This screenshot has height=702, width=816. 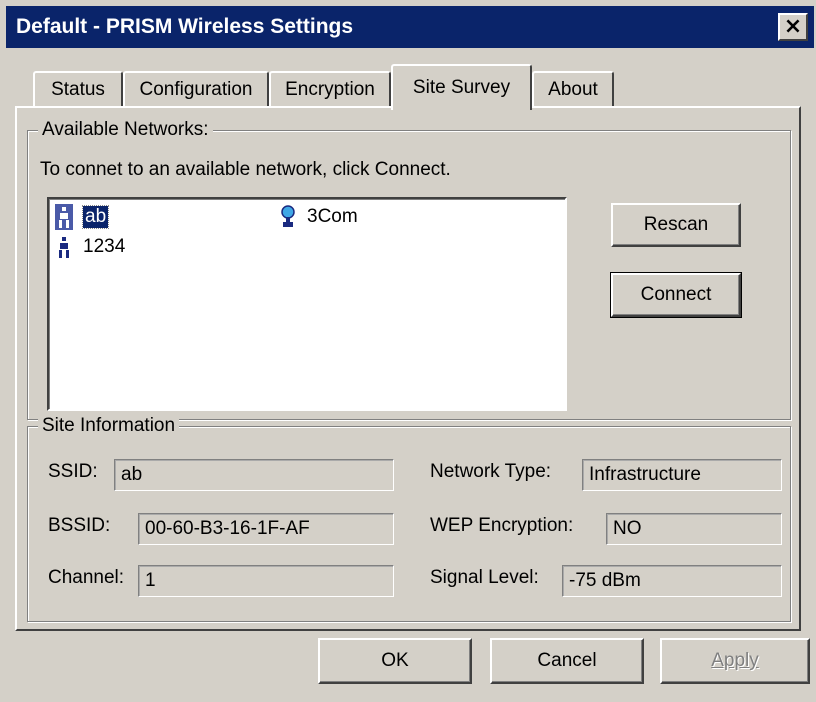 I want to click on network-ssid: 3Com, so click(x=332, y=216).